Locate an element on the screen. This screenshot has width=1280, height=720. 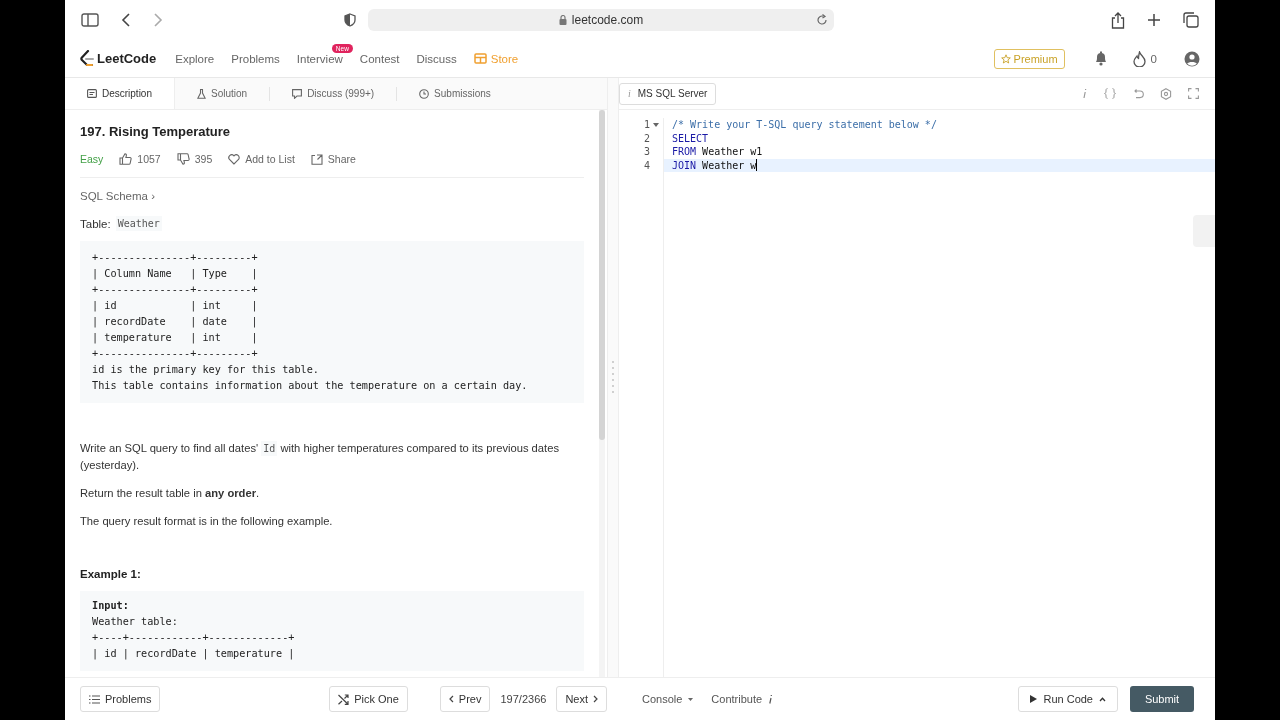
code-line: Input: is located at coordinates (111, 606).